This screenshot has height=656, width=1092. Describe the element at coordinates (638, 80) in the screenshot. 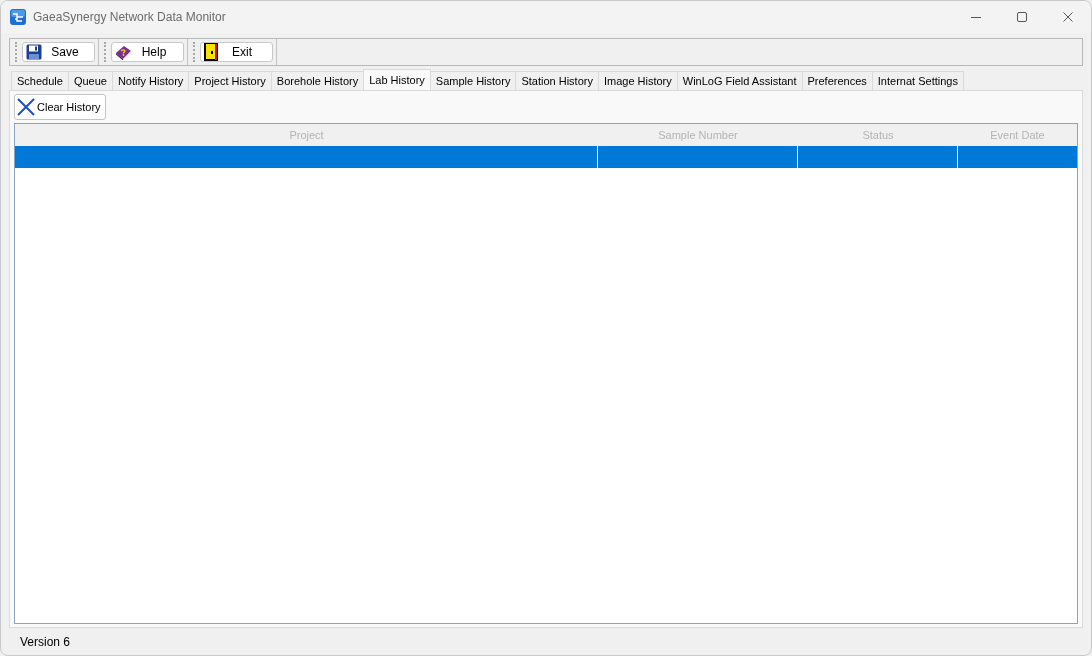

I see `tab: Image History` at that location.